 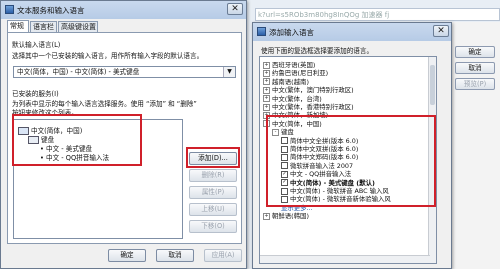 I want to click on installed-services-heading: 已安装的服务(I), so click(x=35, y=94).